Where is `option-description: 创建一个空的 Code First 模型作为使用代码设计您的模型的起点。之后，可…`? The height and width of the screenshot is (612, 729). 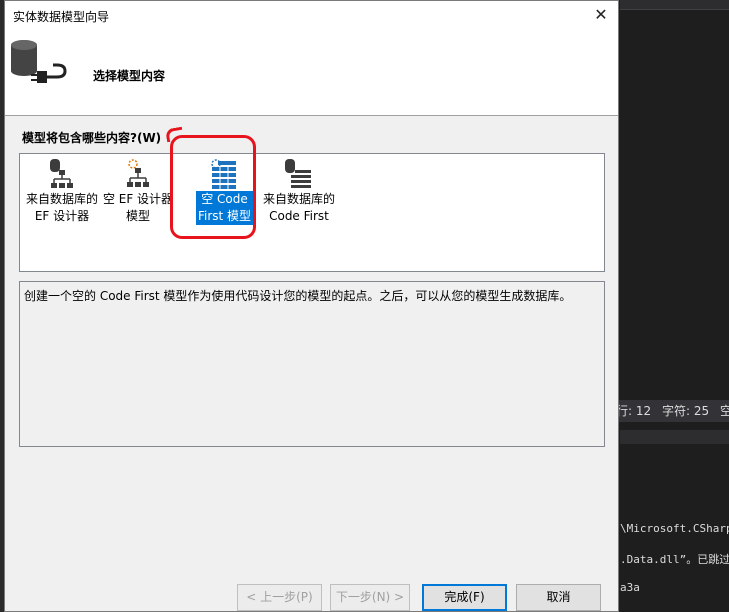 option-description: 创建一个空的 Code First 模型作为使用代码设计您的模型的起点。之后，可… is located at coordinates (298, 296).